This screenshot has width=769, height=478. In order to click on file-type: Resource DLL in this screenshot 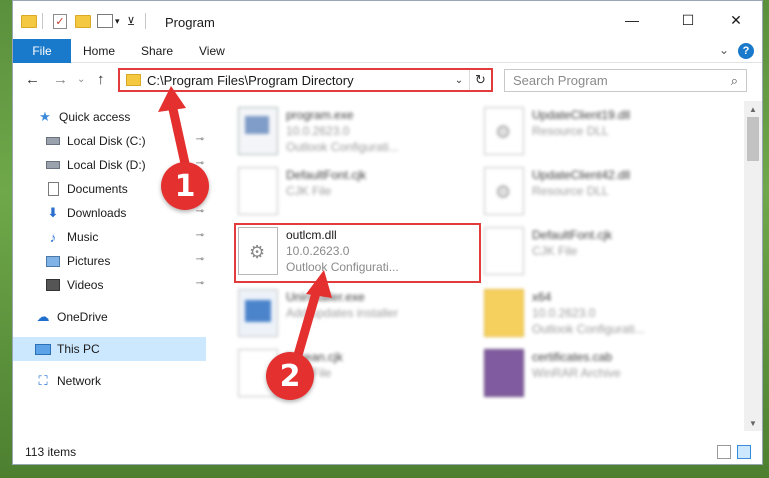, I will do `click(570, 131)`.